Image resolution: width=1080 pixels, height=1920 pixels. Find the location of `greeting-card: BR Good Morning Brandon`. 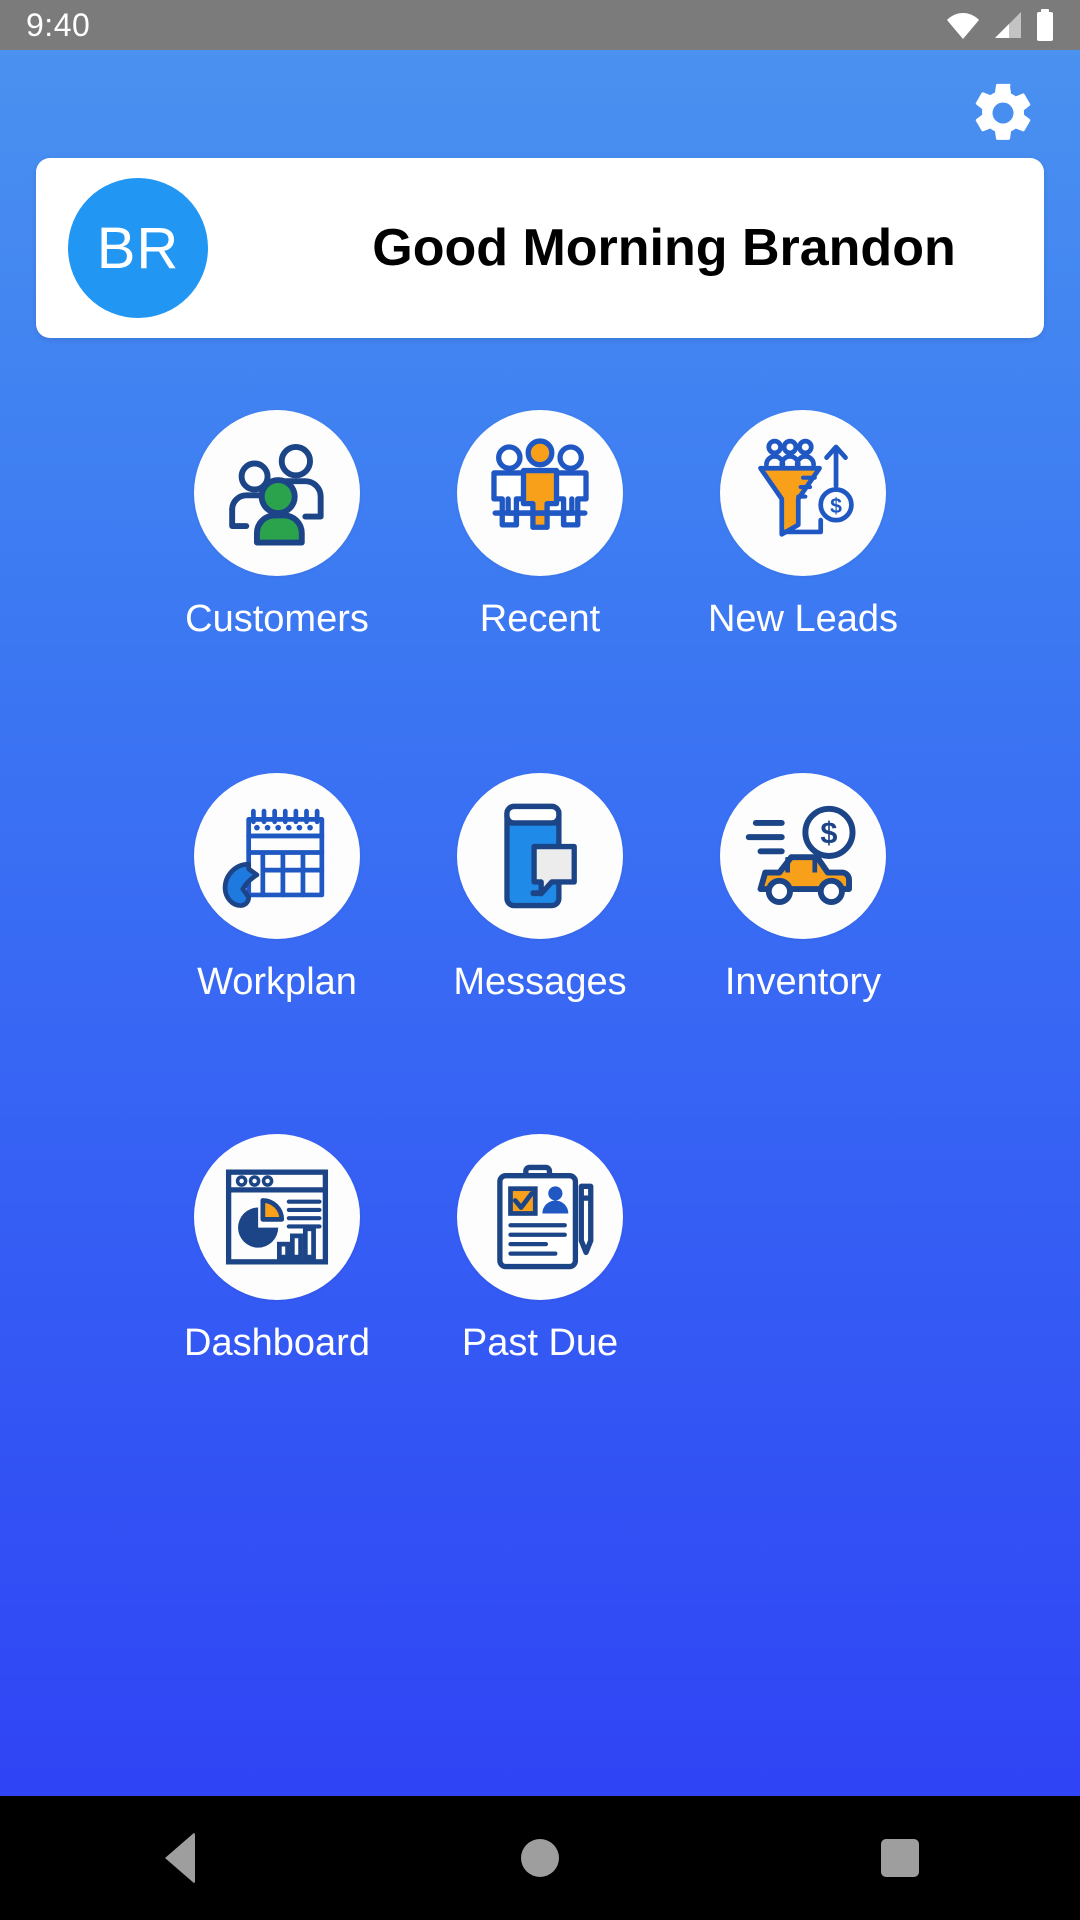

greeting-card: BR Good Morning Brandon is located at coordinates (540, 248).